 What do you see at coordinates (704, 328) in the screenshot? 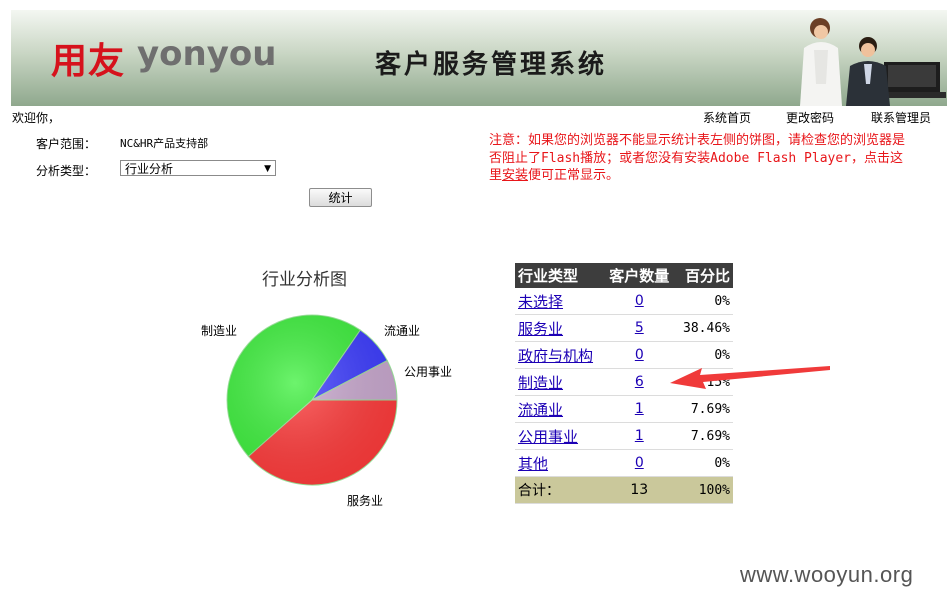
I see `percent-cell: 38.46%` at bounding box center [704, 328].